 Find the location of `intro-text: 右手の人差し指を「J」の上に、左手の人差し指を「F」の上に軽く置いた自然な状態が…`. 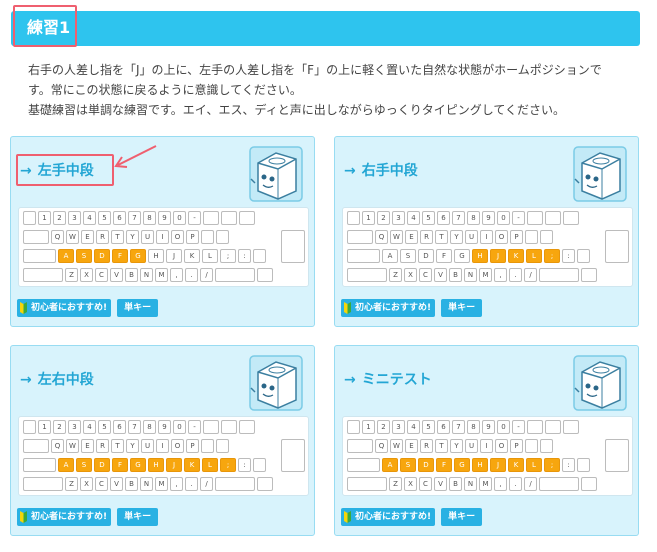

intro-text: 右手の人差し指を「J」の上に、左手の人差し指を「F」の上に軽く置いた自然な状態が… is located at coordinates (328, 90).